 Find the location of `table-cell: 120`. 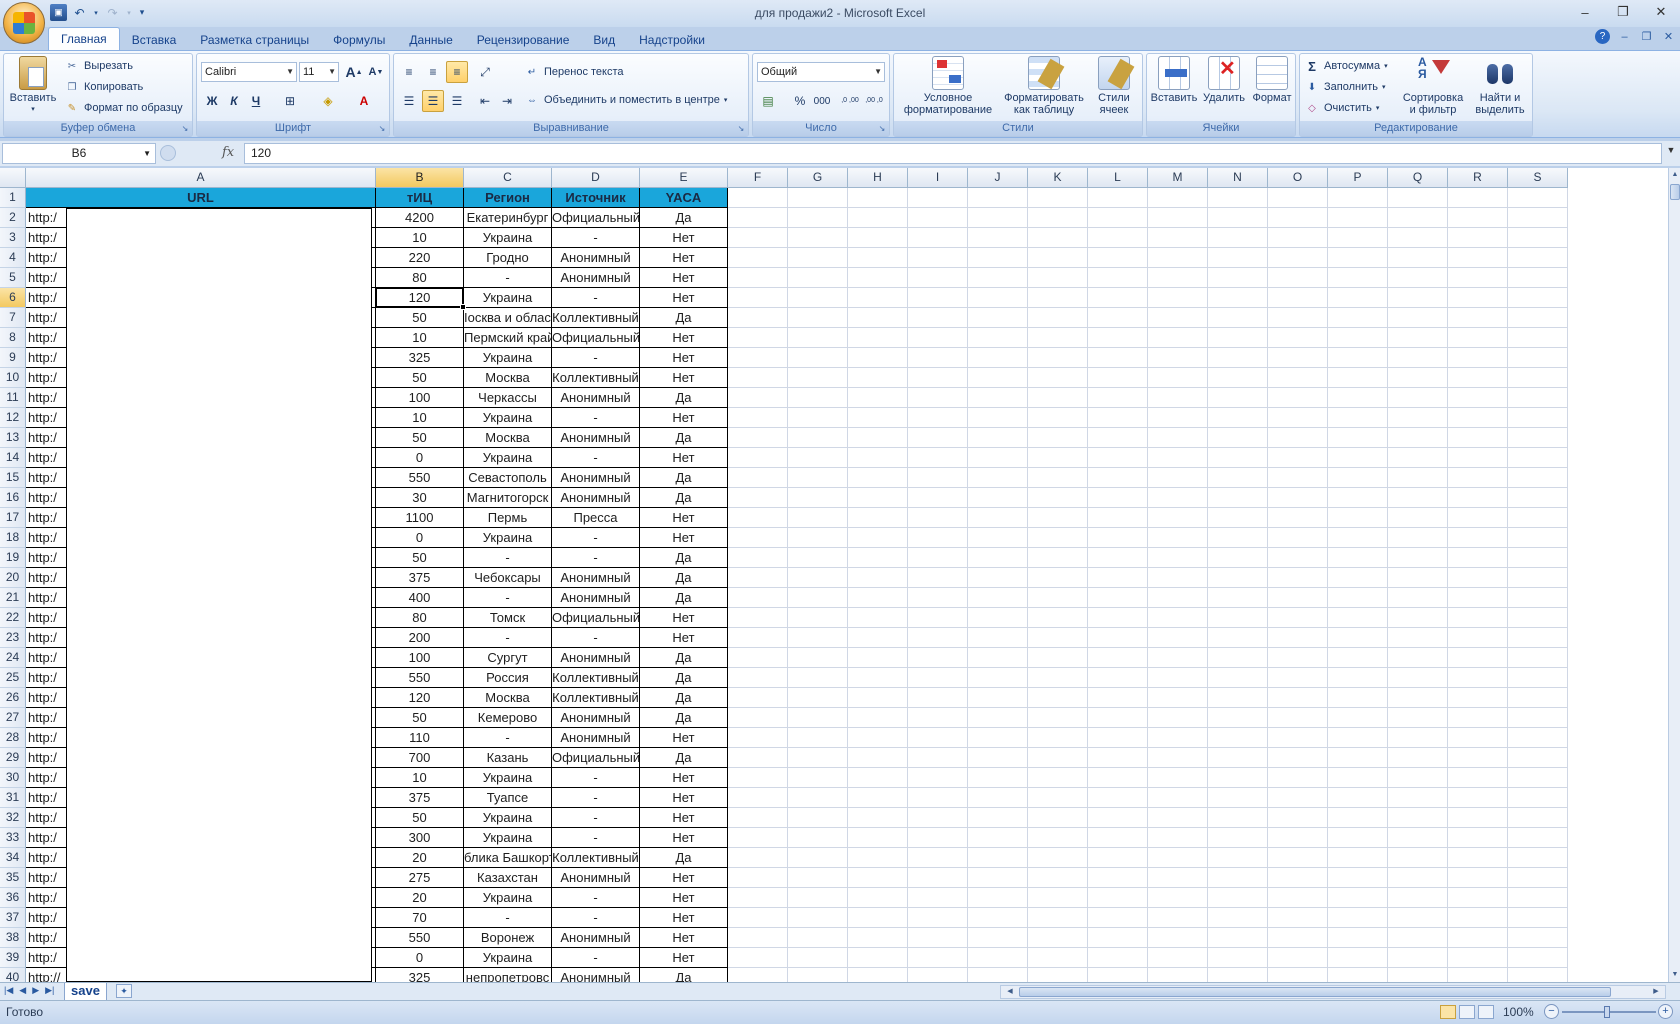

table-cell: 120 is located at coordinates (420, 298).